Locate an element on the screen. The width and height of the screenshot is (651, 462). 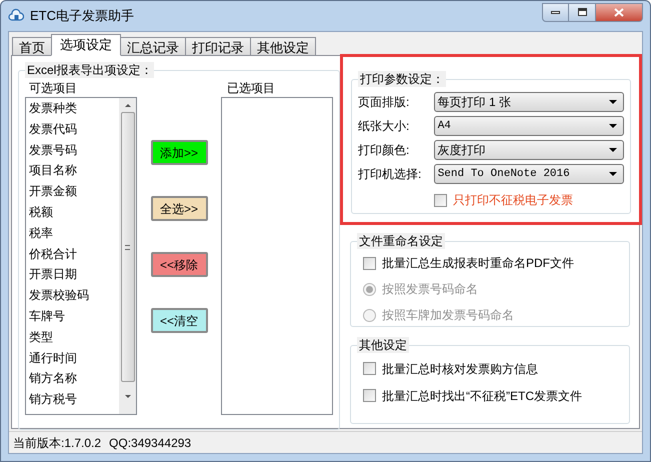
tab: 汇总记录 is located at coordinates (153, 46).